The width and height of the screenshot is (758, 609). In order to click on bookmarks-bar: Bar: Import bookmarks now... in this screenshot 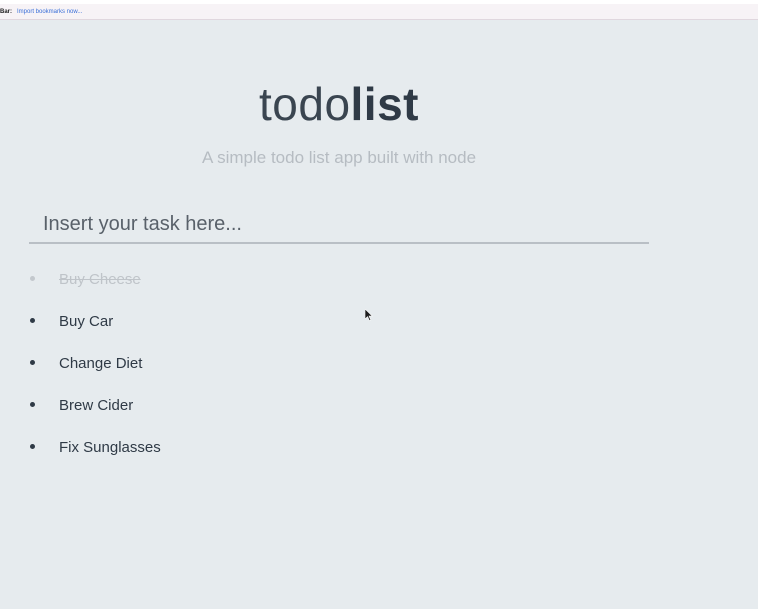, I will do `click(379, 12)`.